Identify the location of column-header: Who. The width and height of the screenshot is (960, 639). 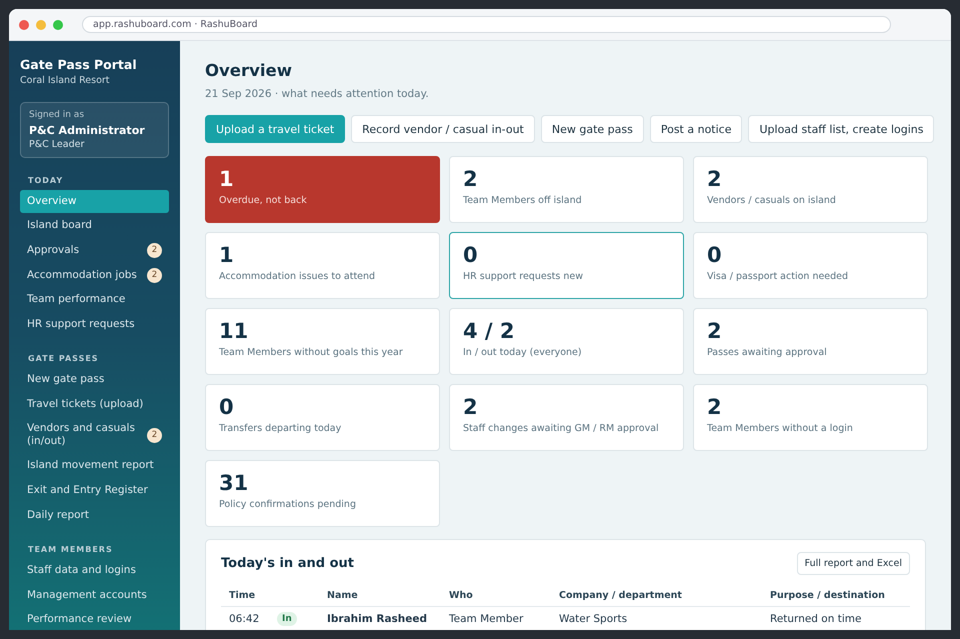
(461, 595).